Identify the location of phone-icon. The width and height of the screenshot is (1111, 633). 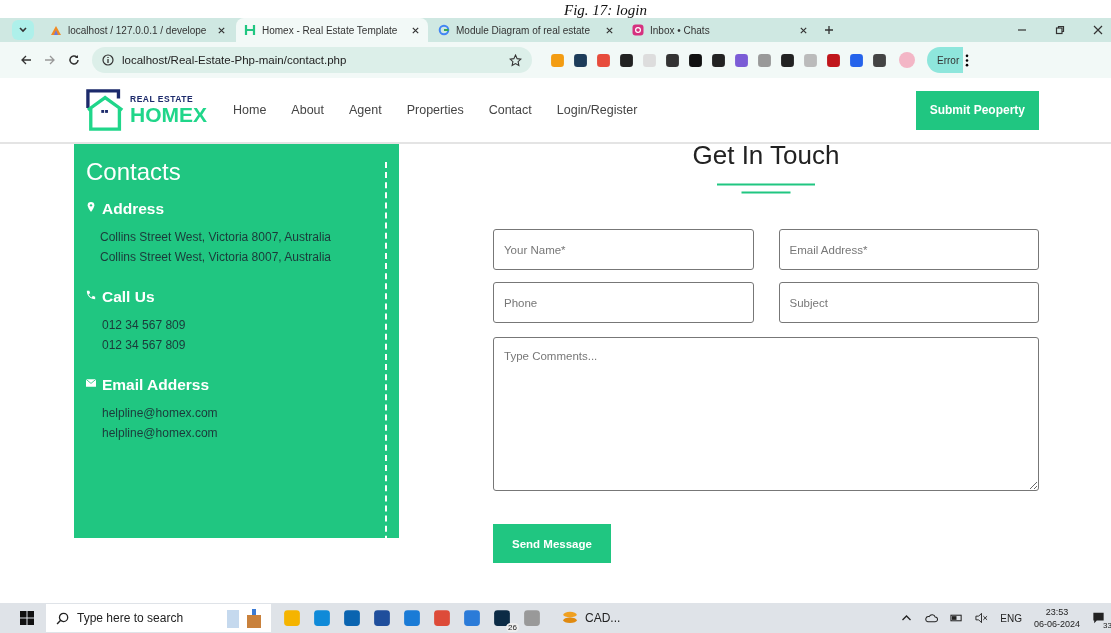
(91, 295).